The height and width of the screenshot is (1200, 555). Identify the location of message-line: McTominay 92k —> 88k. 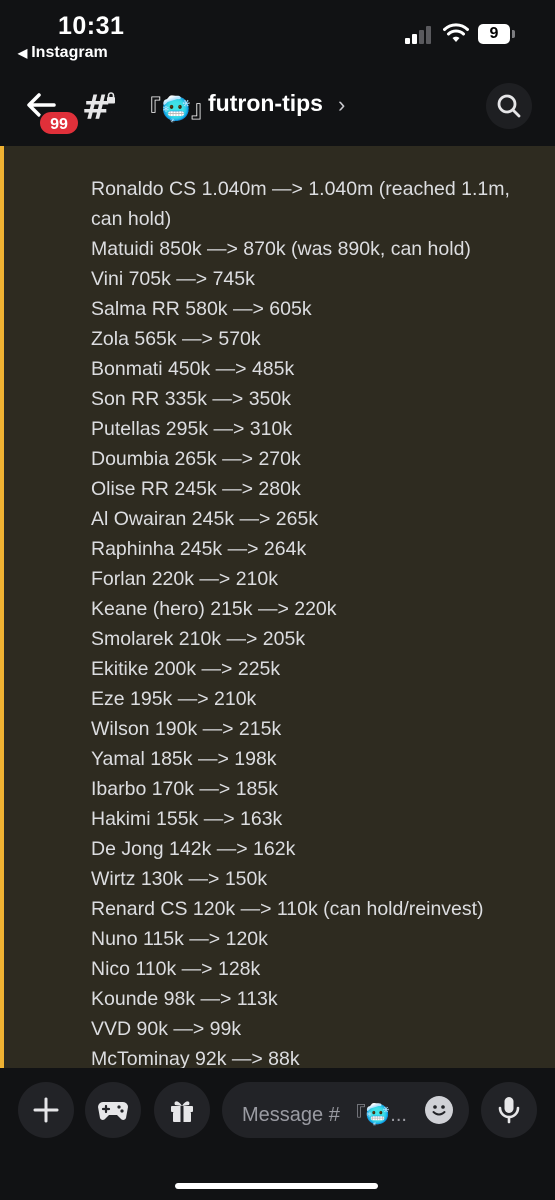
(195, 1058).